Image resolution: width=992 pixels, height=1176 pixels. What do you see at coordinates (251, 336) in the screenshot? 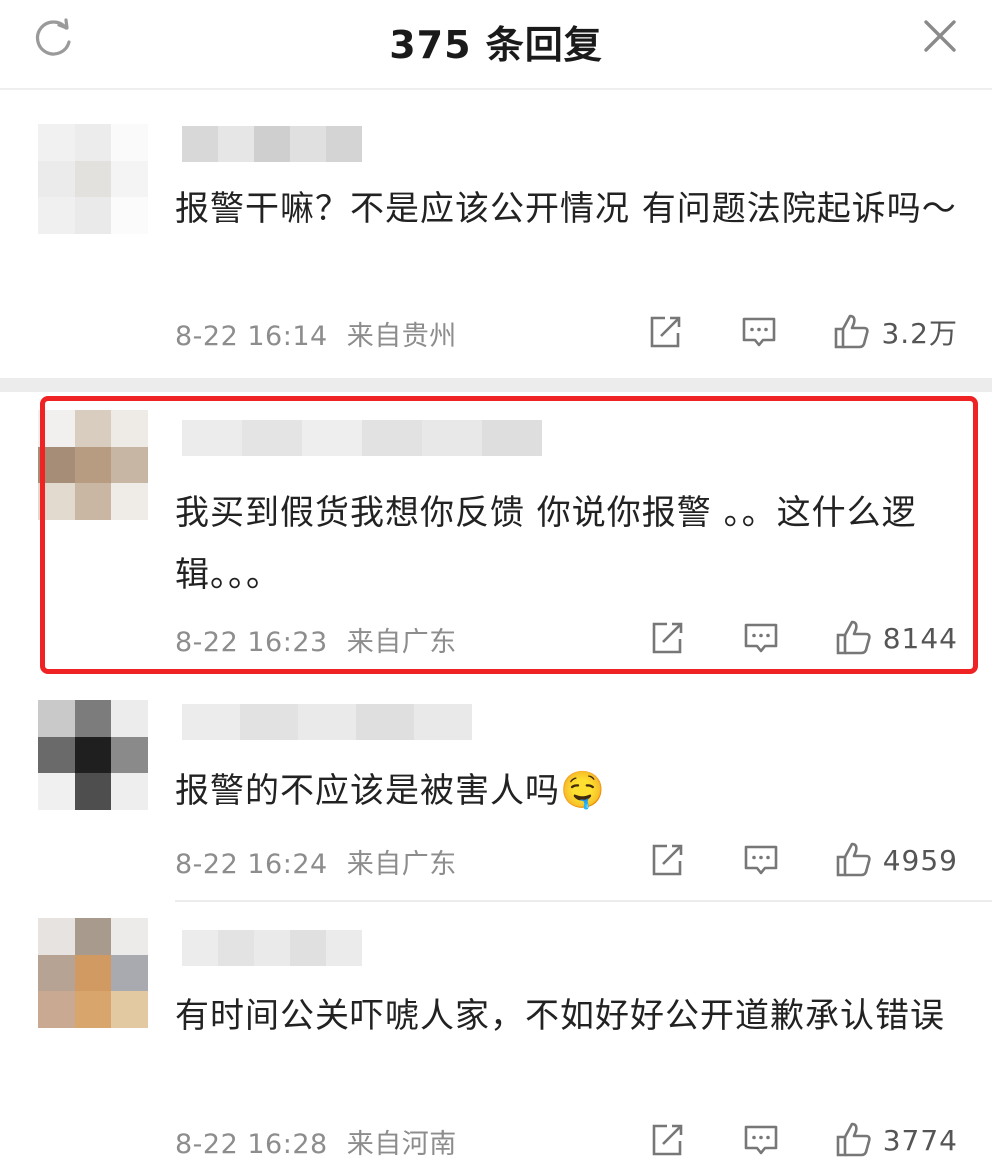
I see `comment-time: 8-22 16:14` at bounding box center [251, 336].